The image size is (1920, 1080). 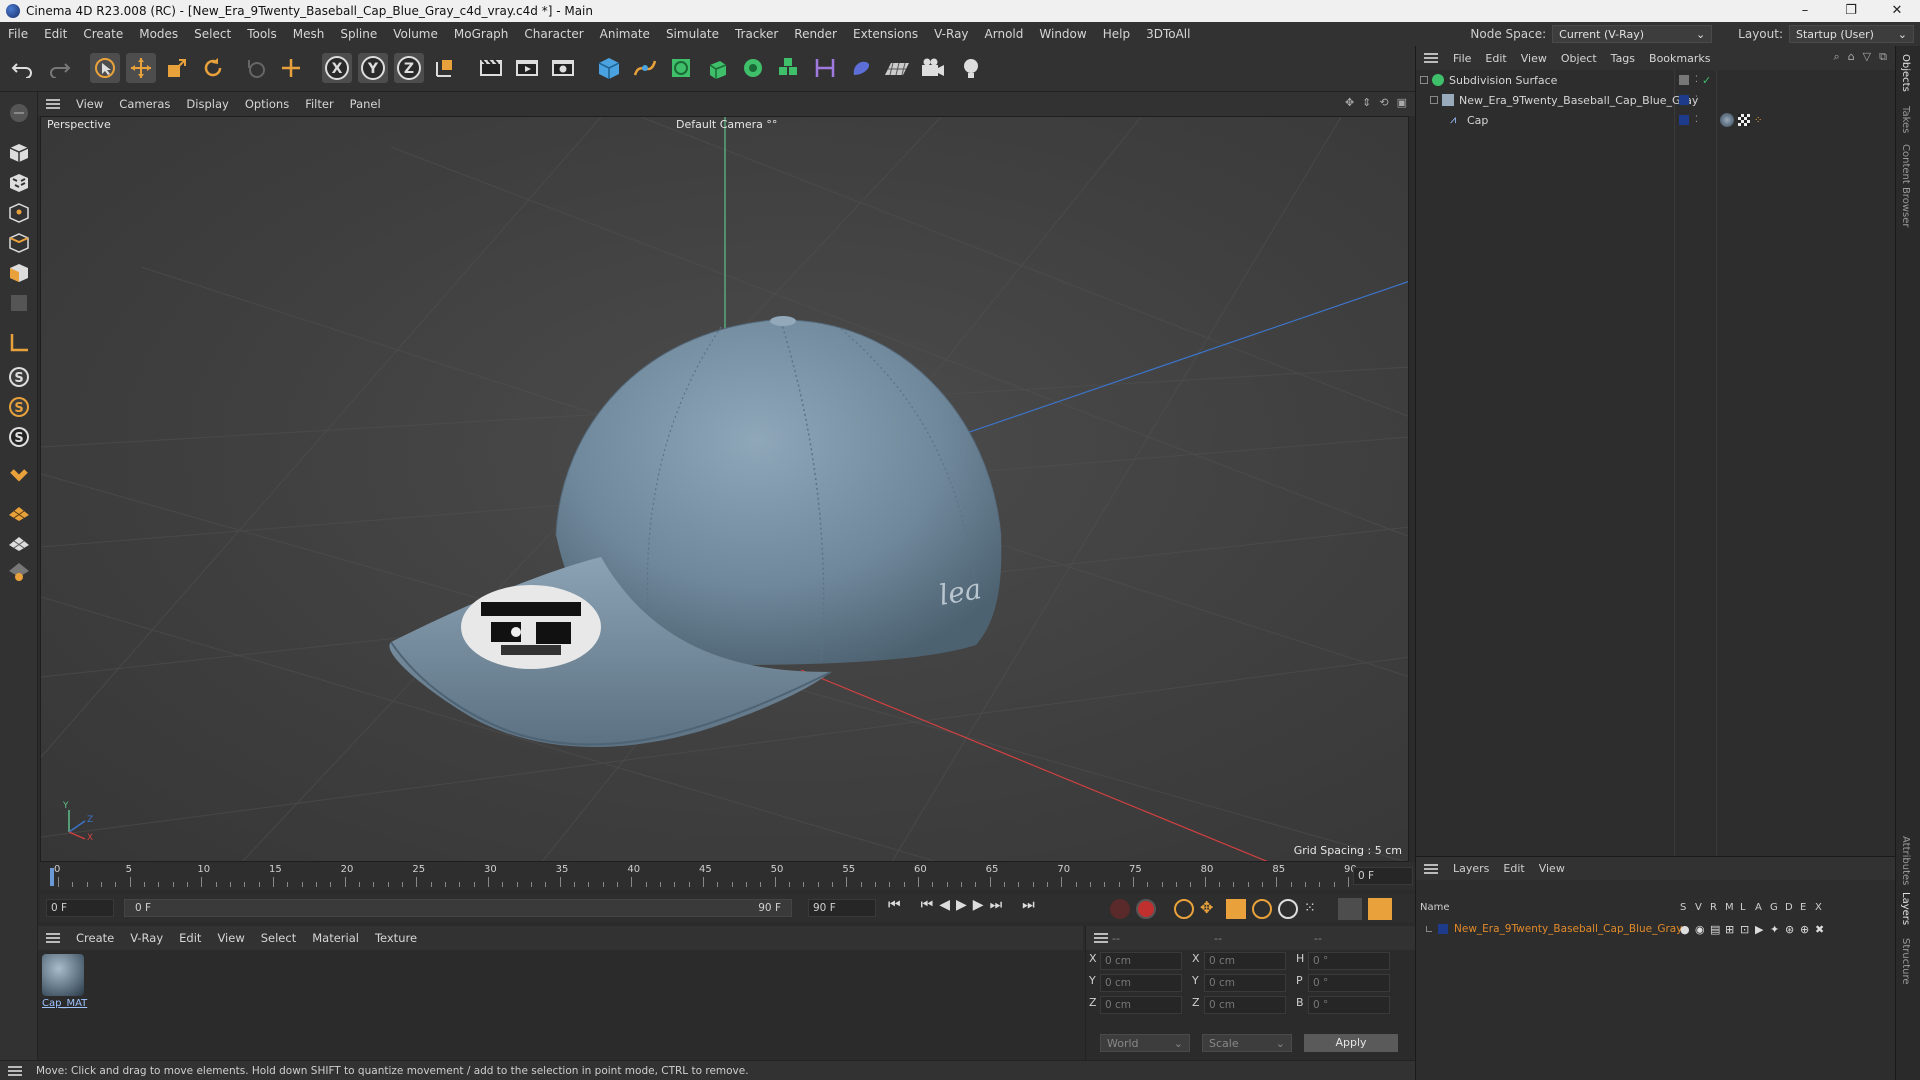 What do you see at coordinates (861, 68) in the screenshot?
I see `field-object-icon` at bounding box center [861, 68].